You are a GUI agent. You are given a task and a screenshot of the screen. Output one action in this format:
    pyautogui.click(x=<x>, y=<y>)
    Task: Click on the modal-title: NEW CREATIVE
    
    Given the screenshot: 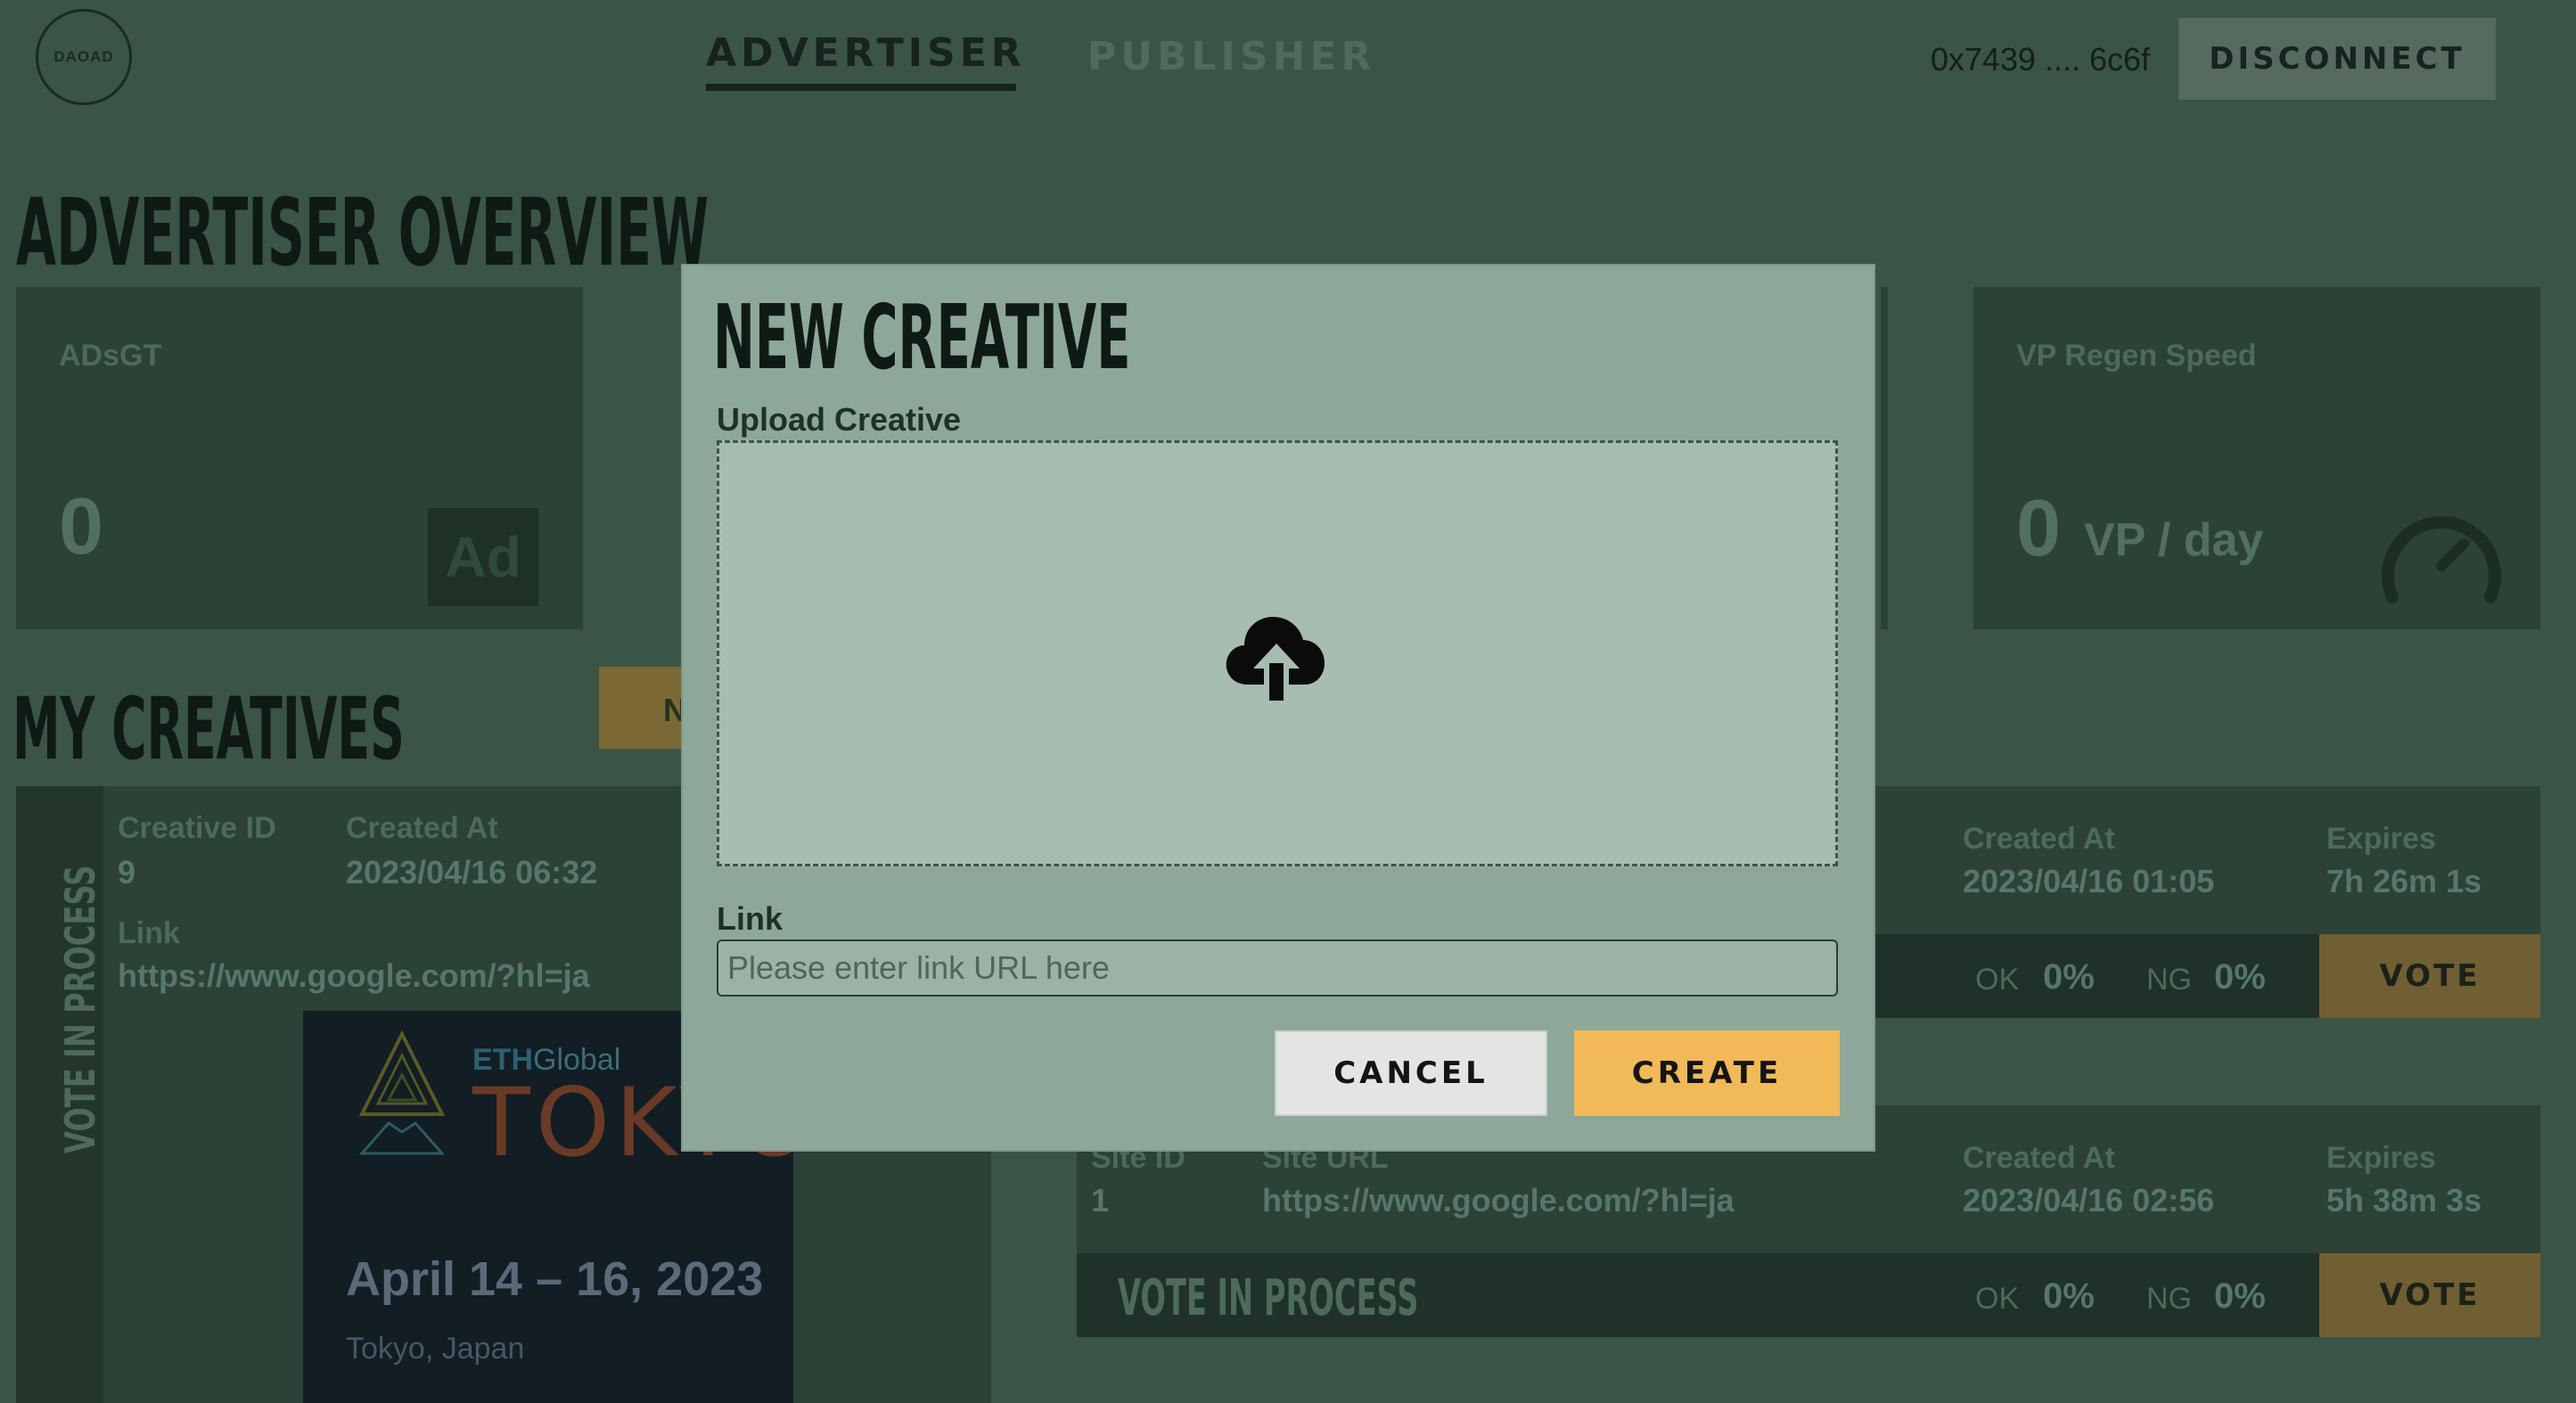 What is the action you would take?
    pyautogui.click(x=922, y=337)
    